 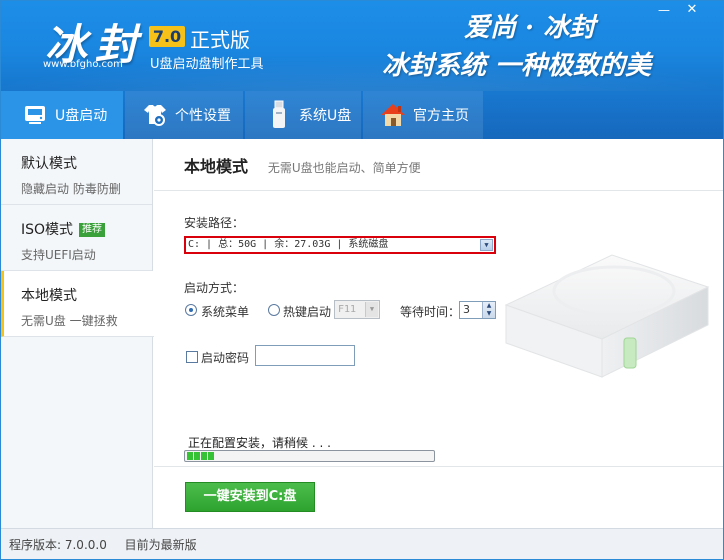 What do you see at coordinates (47, 230) in the screenshot?
I see `sidebar-item-title-text: ISO模式` at bounding box center [47, 230].